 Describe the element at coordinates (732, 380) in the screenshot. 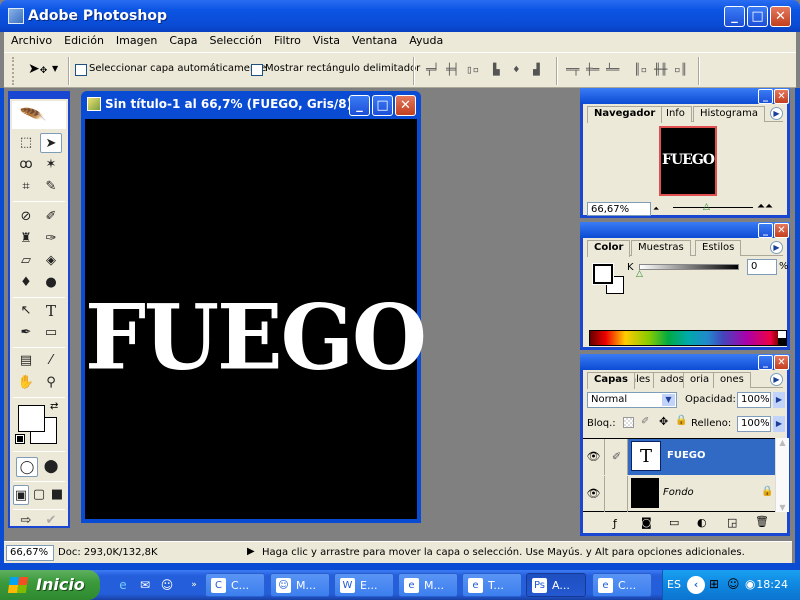

I see `tab-acciones: ones` at that location.